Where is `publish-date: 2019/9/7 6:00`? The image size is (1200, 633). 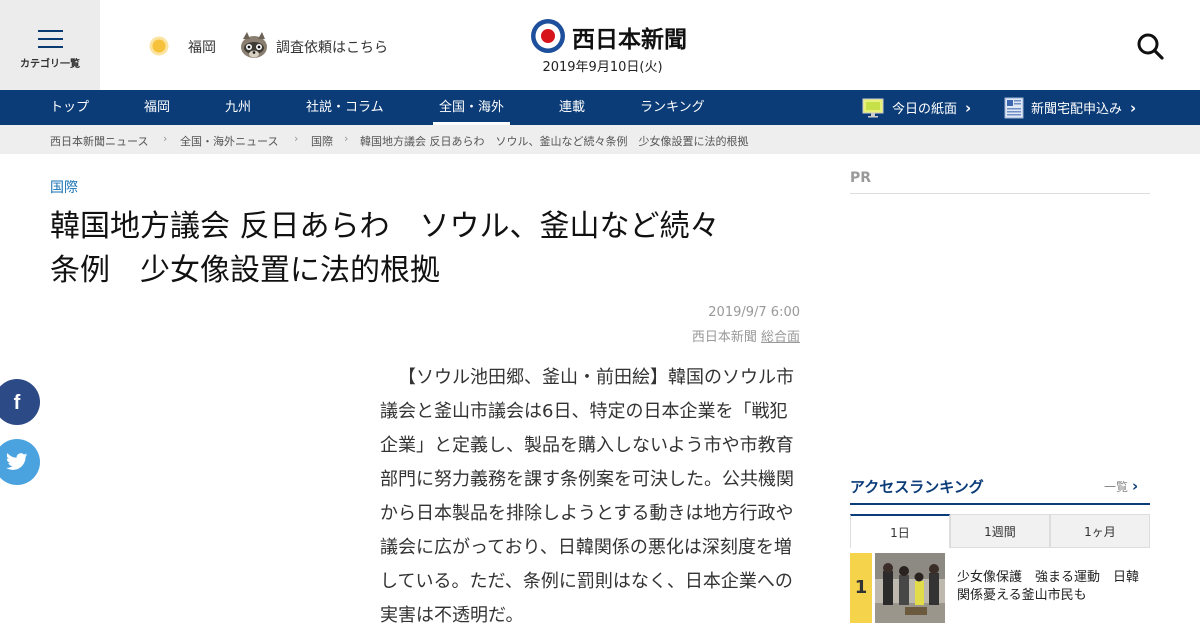 publish-date: 2019/9/7 6:00 is located at coordinates (754, 312).